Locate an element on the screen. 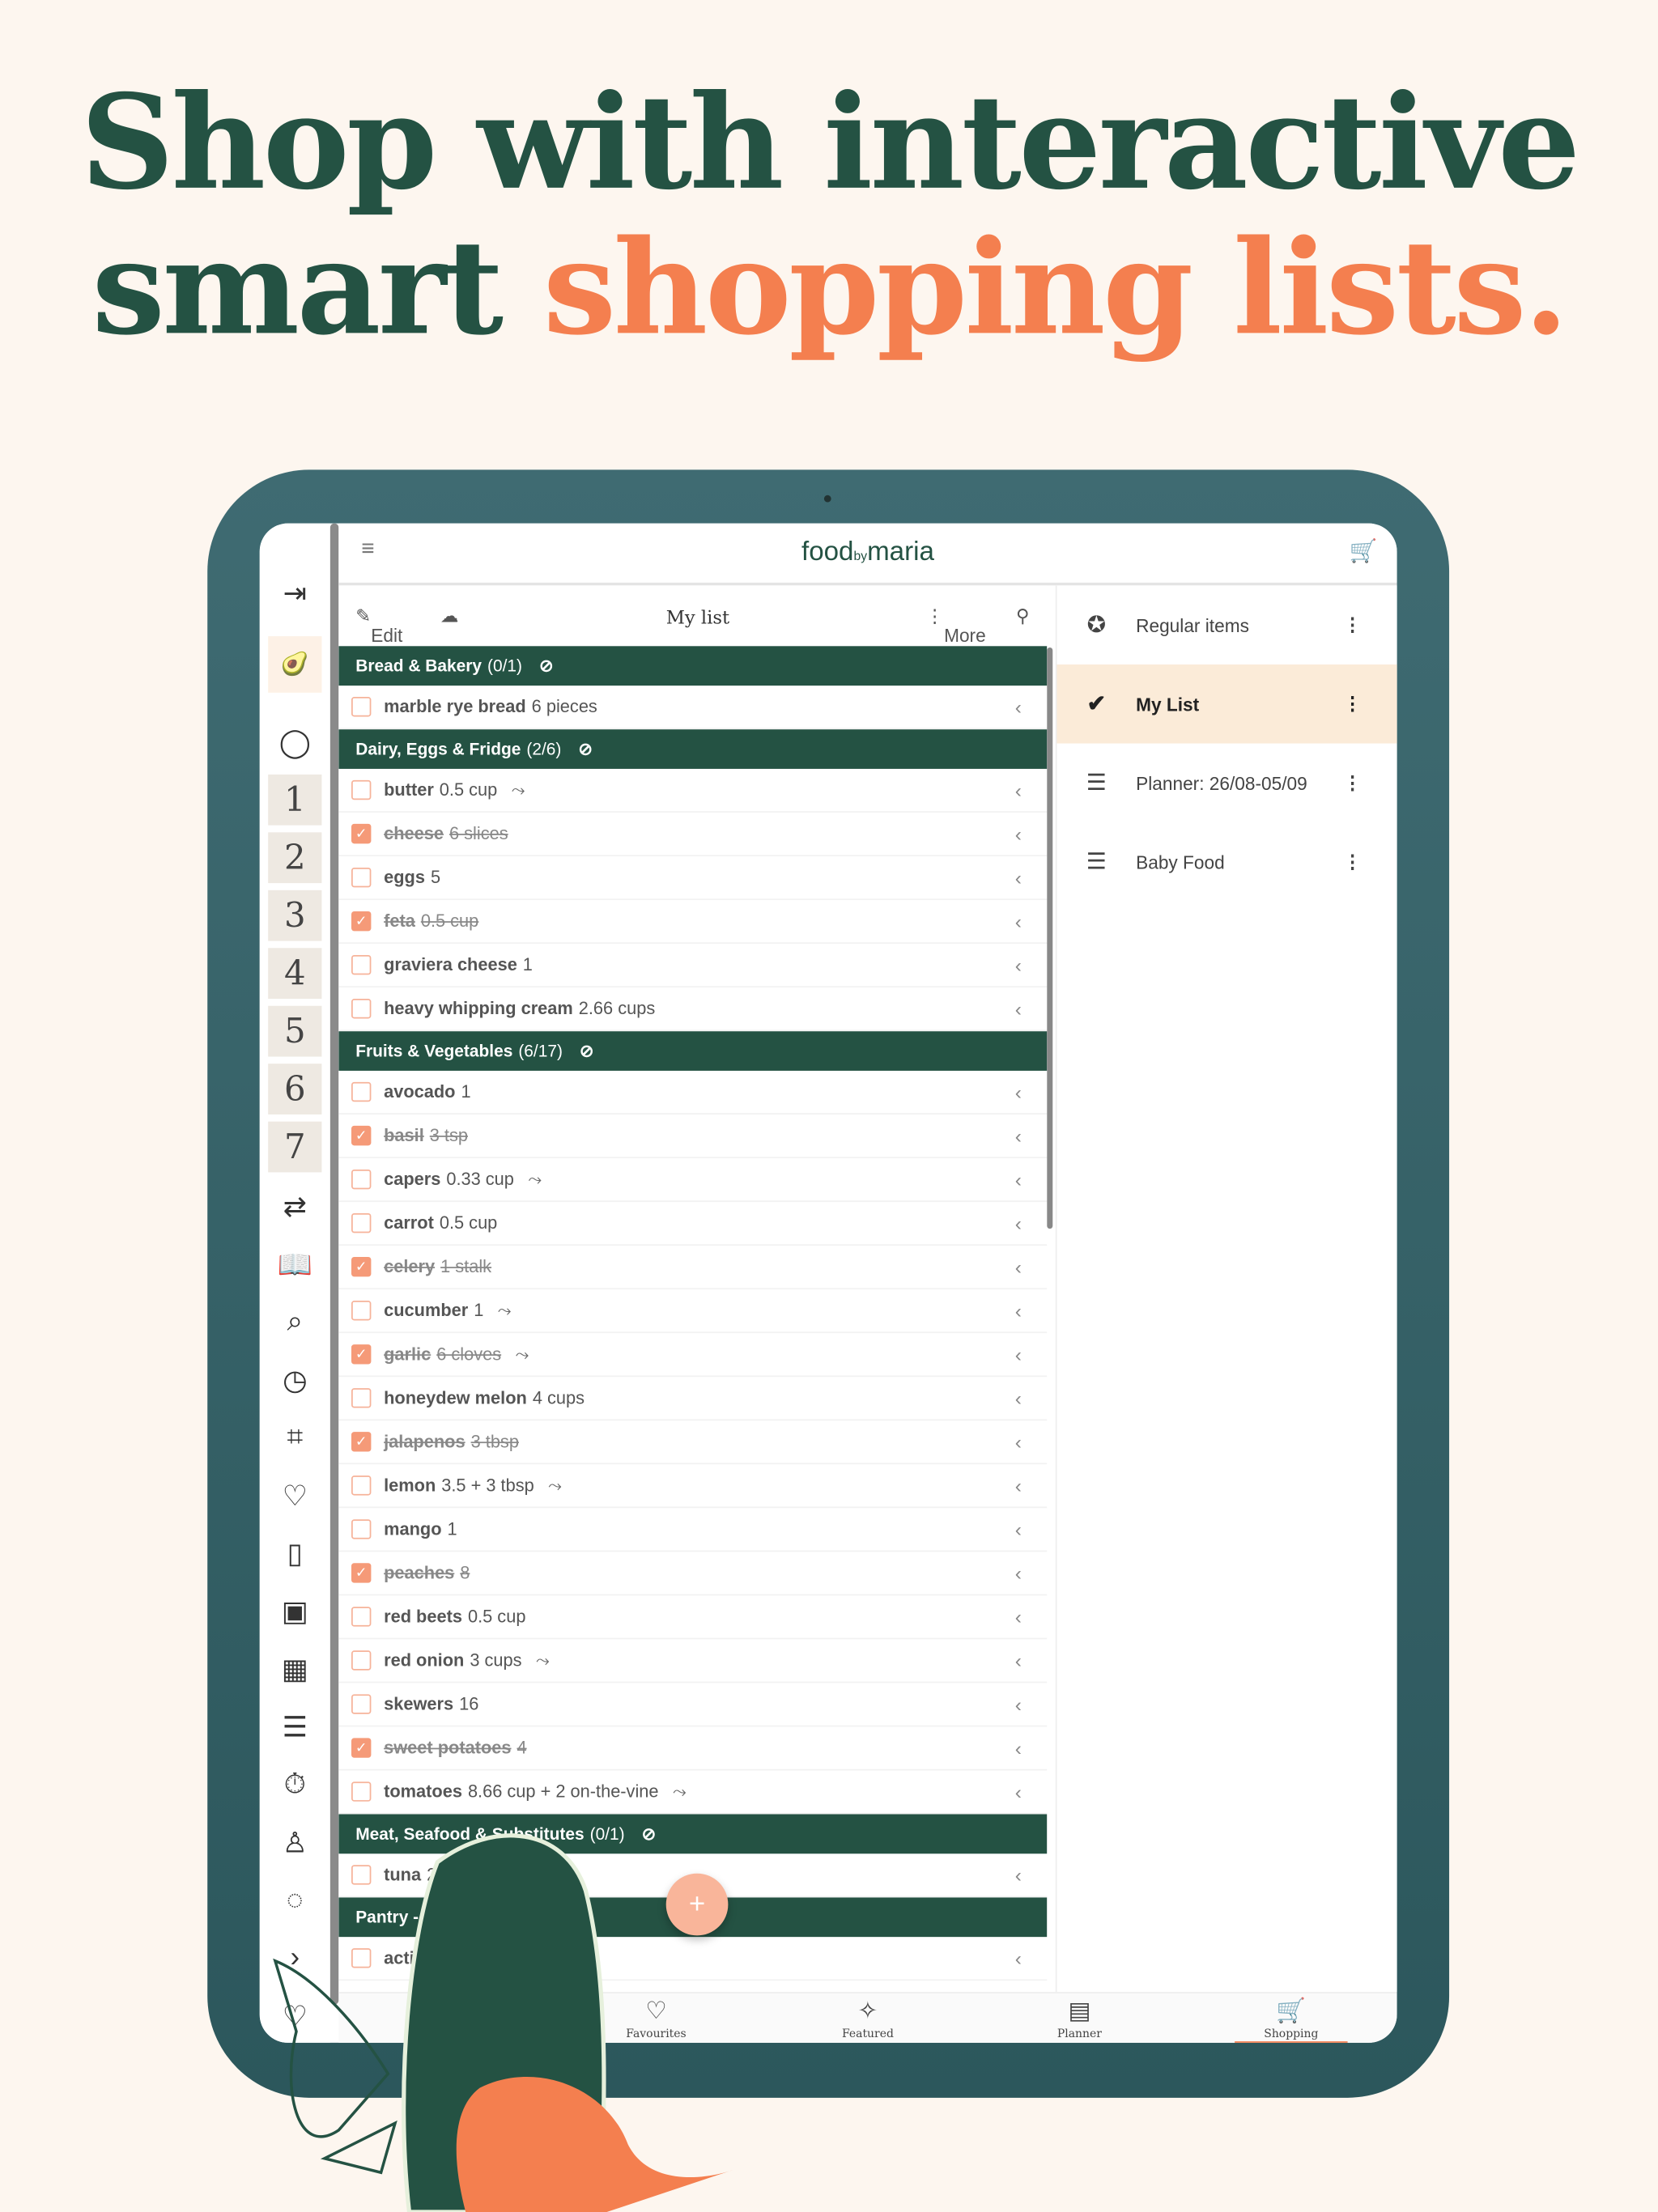 The height and width of the screenshot is (2212, 1658). clock-icon: ◷ is located at coordinates (294, 1379).